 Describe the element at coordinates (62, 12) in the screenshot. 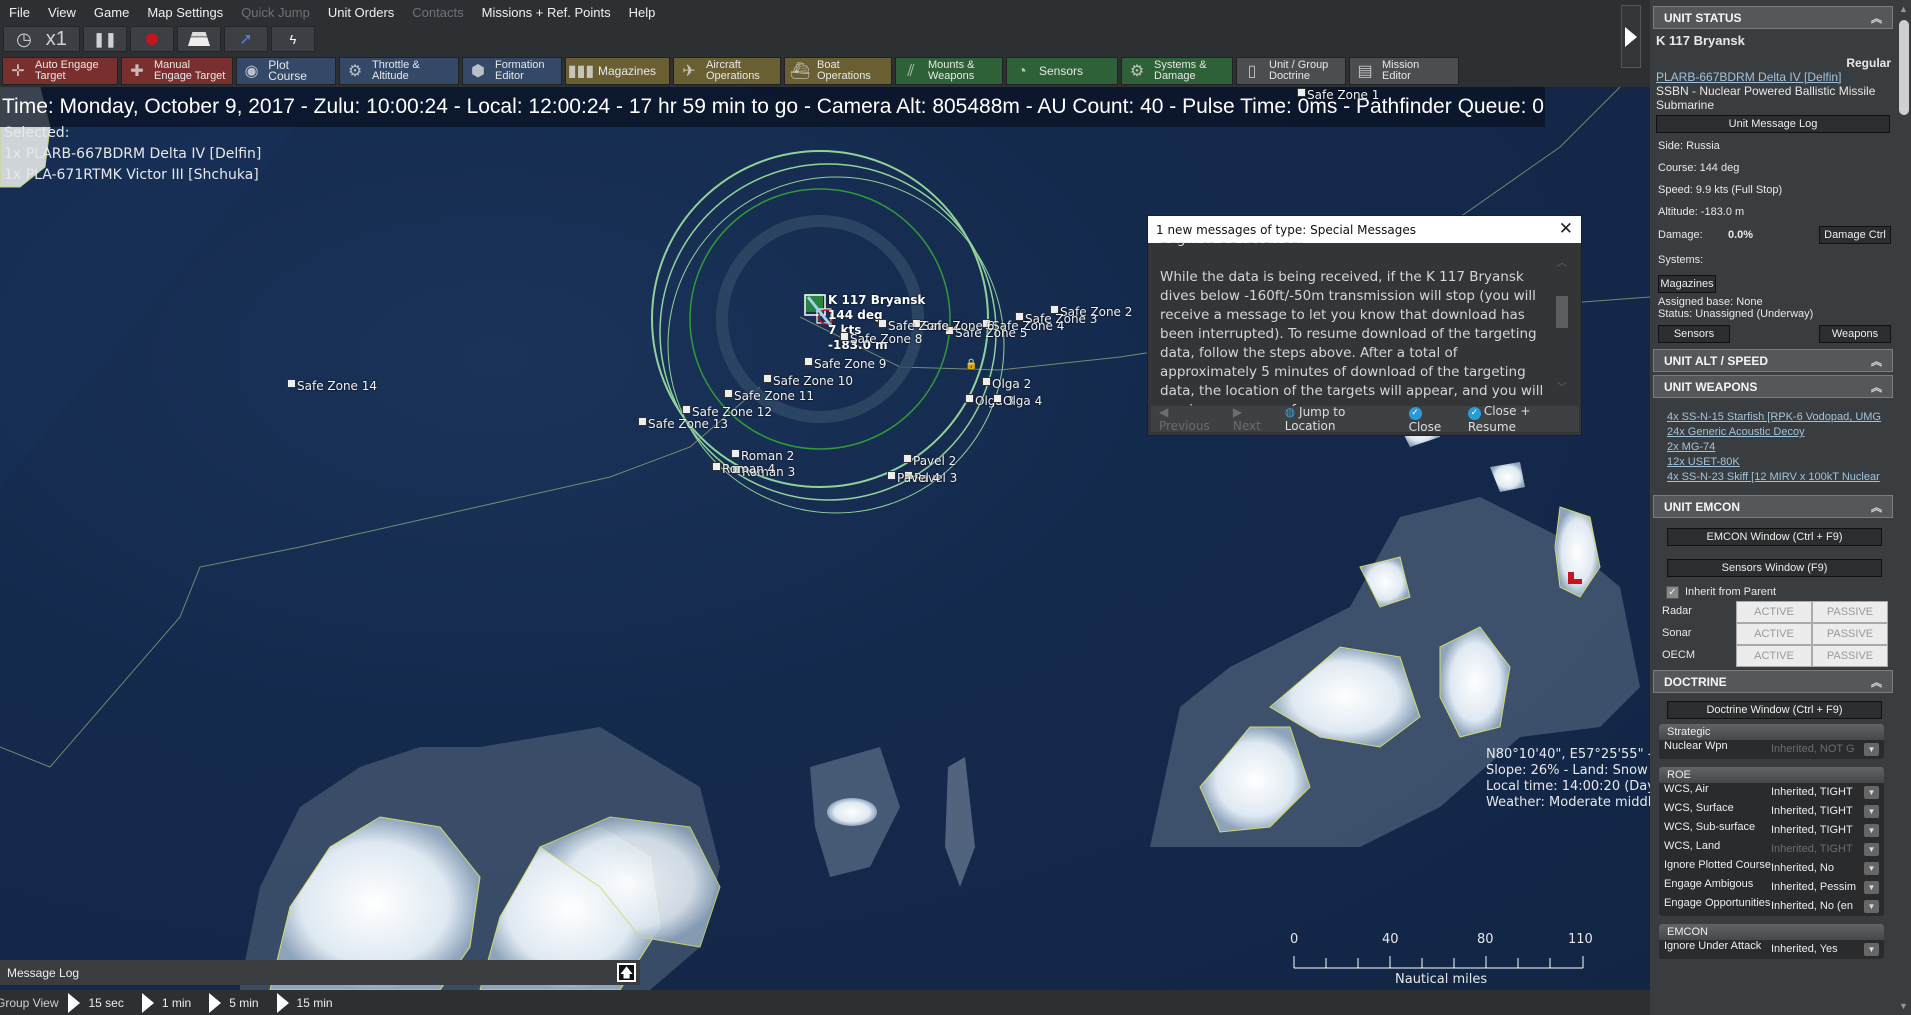

I see `menu-view: View` at that location.